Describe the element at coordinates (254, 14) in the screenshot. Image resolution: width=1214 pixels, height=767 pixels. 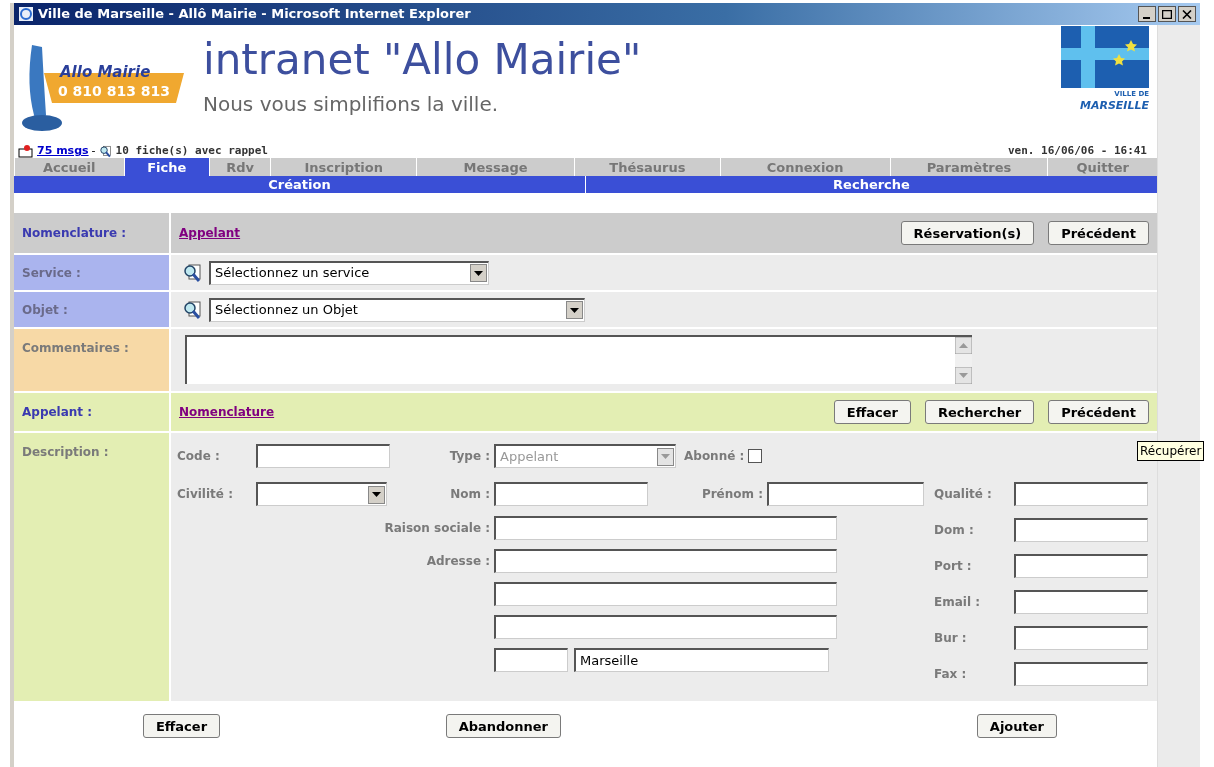
I see `window-title: Ville de Marseille - Allô Mairie - Microsoft Internet Explorer` at that location.